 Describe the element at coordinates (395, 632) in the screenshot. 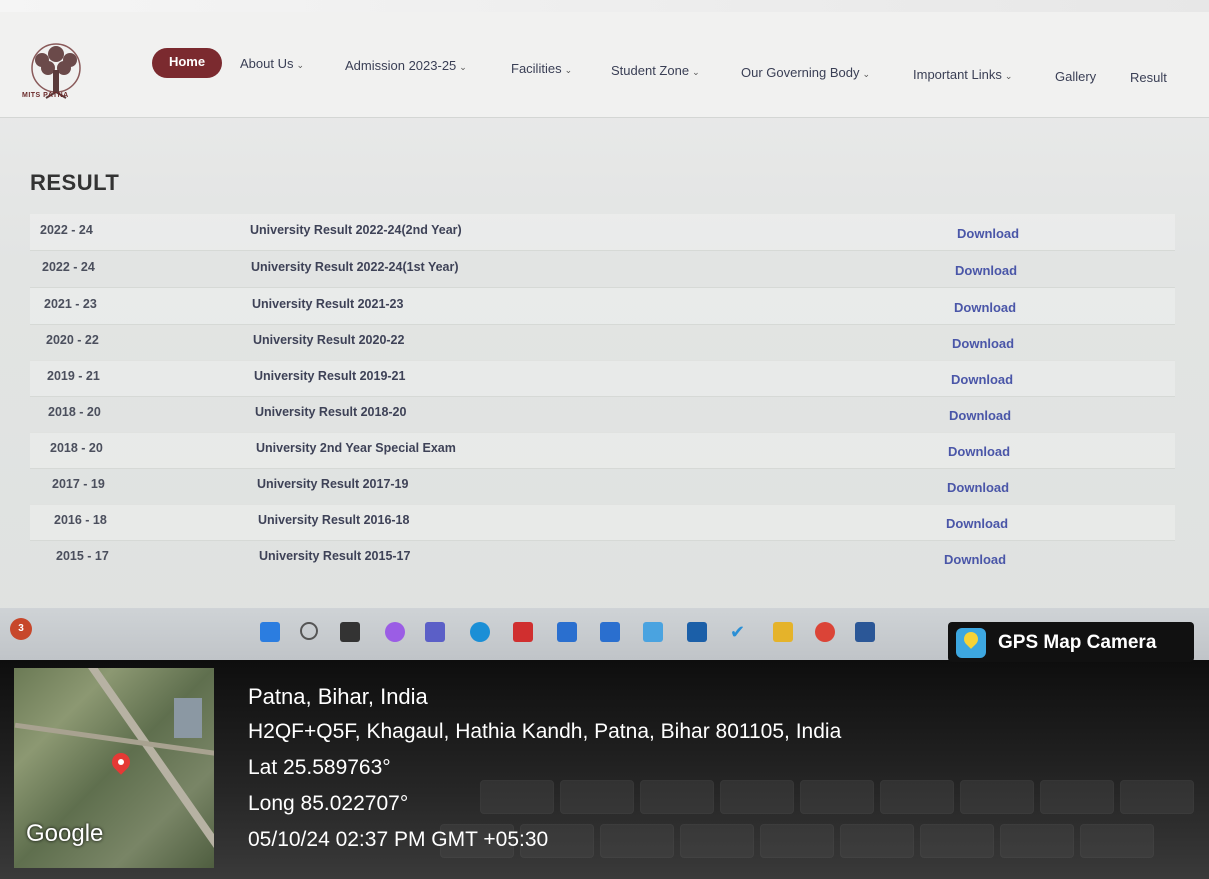

I see `copilot-icon` at that location.